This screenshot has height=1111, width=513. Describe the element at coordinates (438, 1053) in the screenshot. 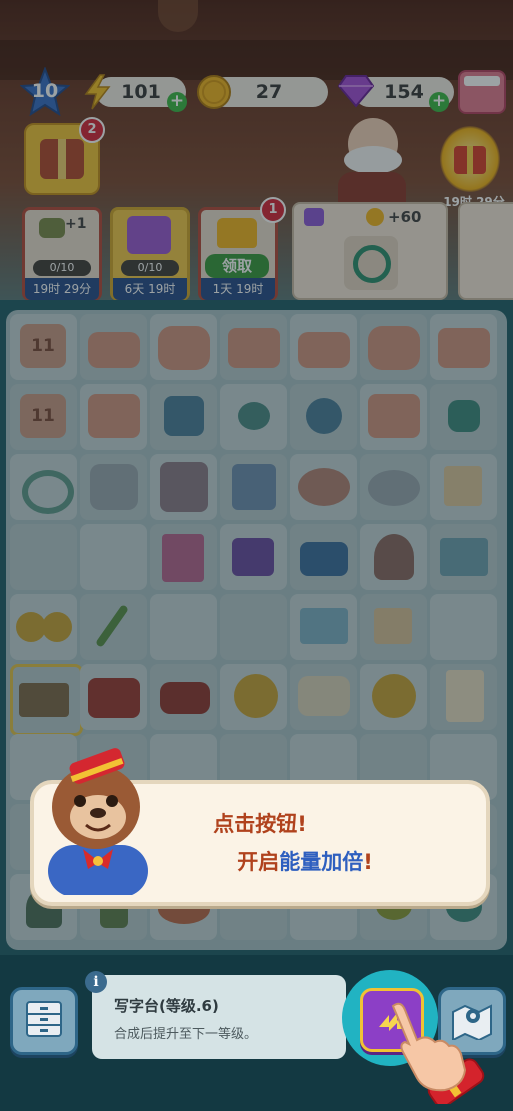

I see `pointing-hand-icon` at that location.